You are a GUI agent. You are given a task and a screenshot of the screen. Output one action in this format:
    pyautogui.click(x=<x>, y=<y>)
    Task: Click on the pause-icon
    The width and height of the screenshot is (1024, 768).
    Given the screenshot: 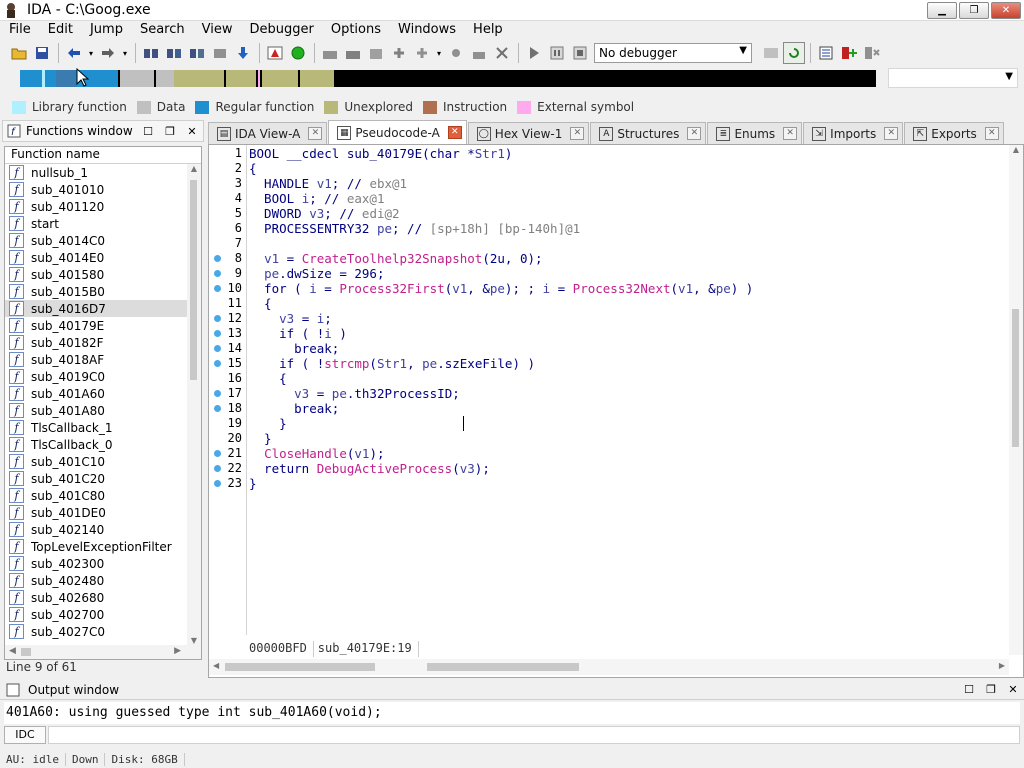 What is the action you would take?
    pyautogui.click(x=557, y=53)
    